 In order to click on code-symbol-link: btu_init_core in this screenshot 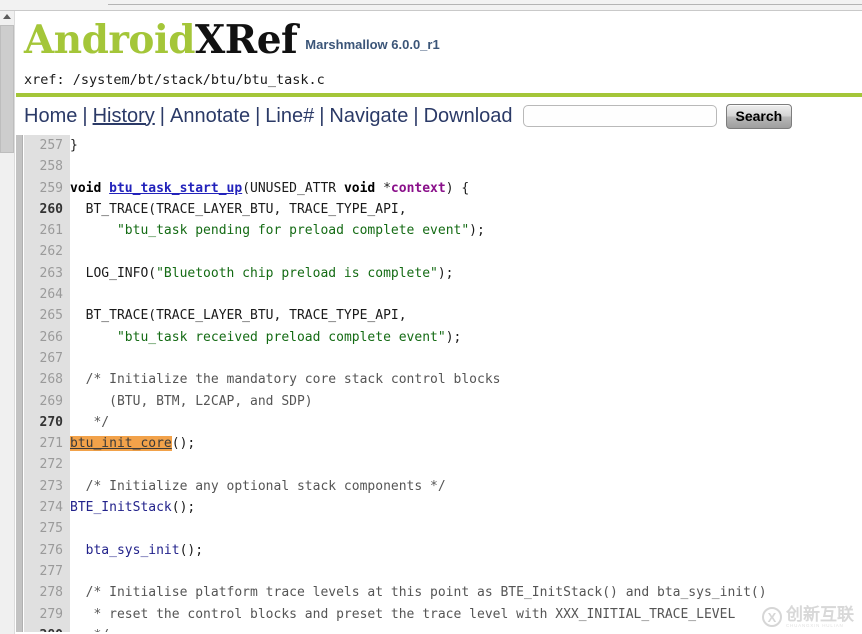, I will do `click(121, 444)`.